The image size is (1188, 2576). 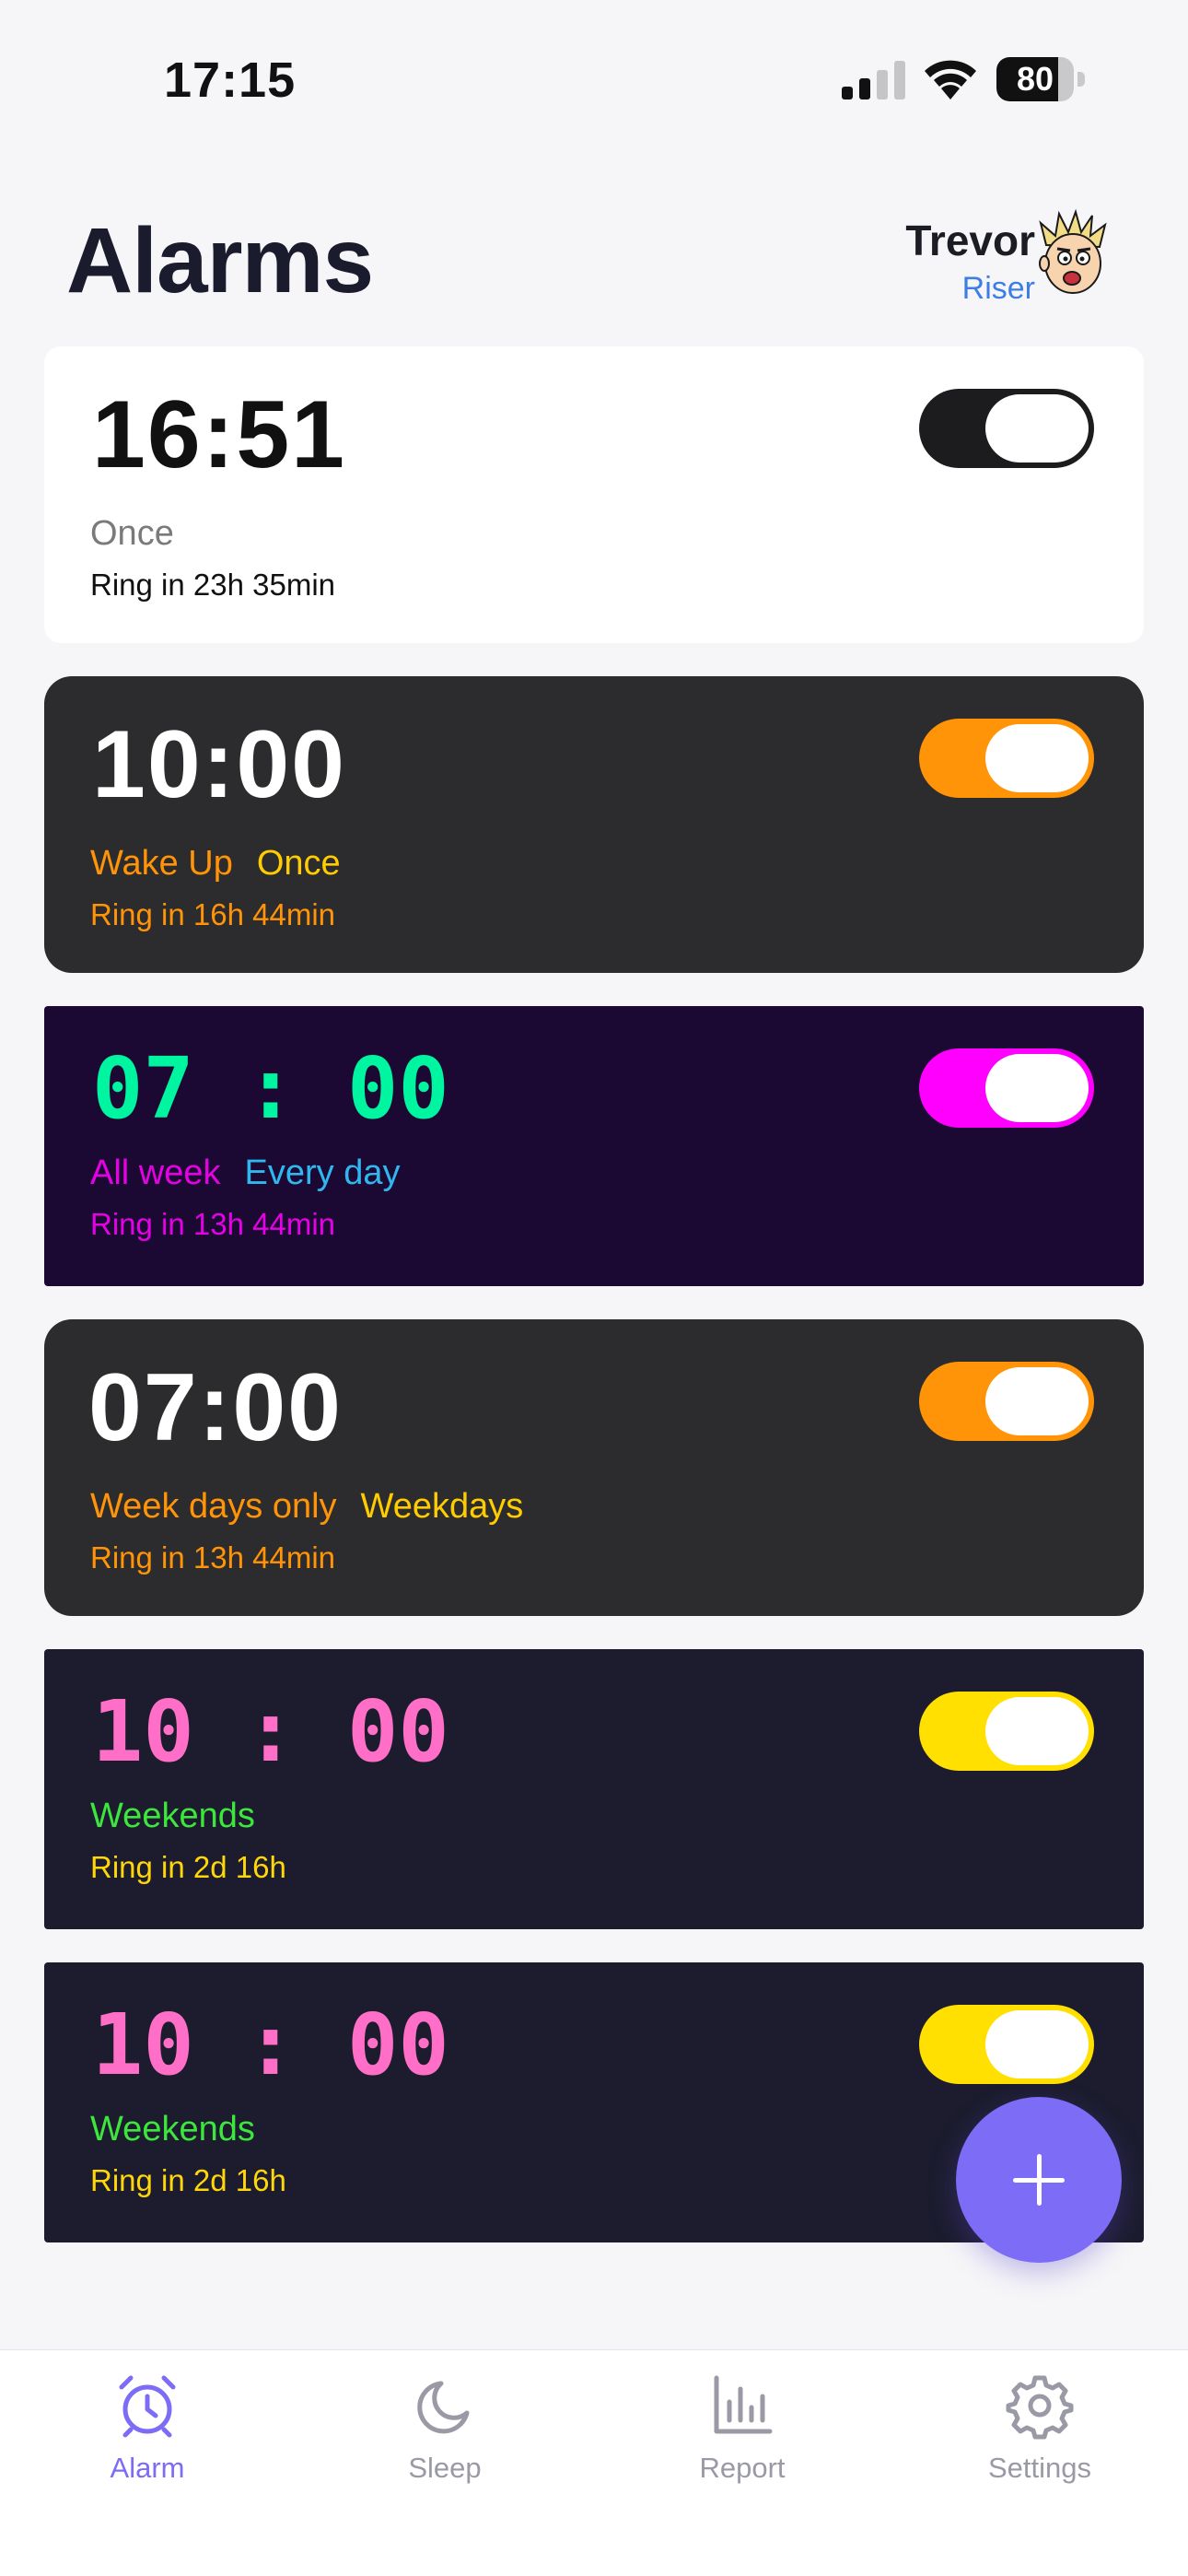 I want to click on alarm-label: Wake Up, so click(x=161, y=863).